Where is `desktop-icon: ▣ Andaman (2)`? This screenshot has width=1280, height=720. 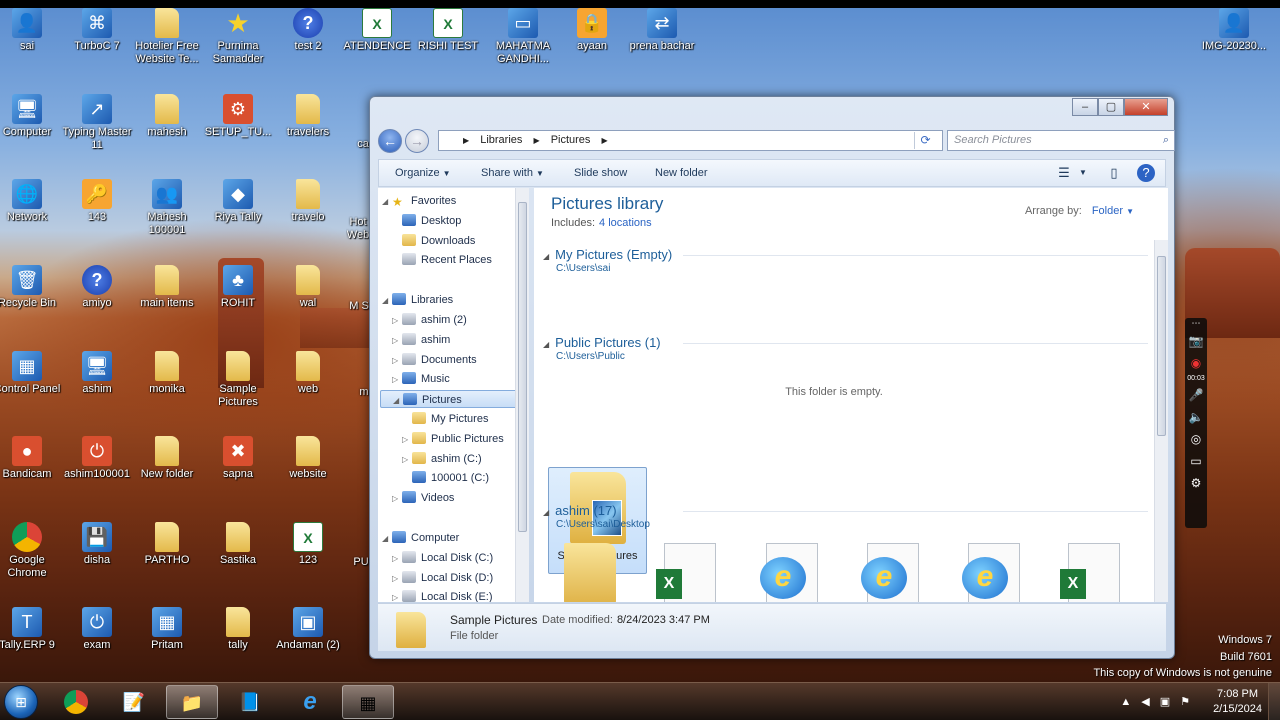
desktop-icon: ▣ Andaman (2) is located at coordinates (308, 629).